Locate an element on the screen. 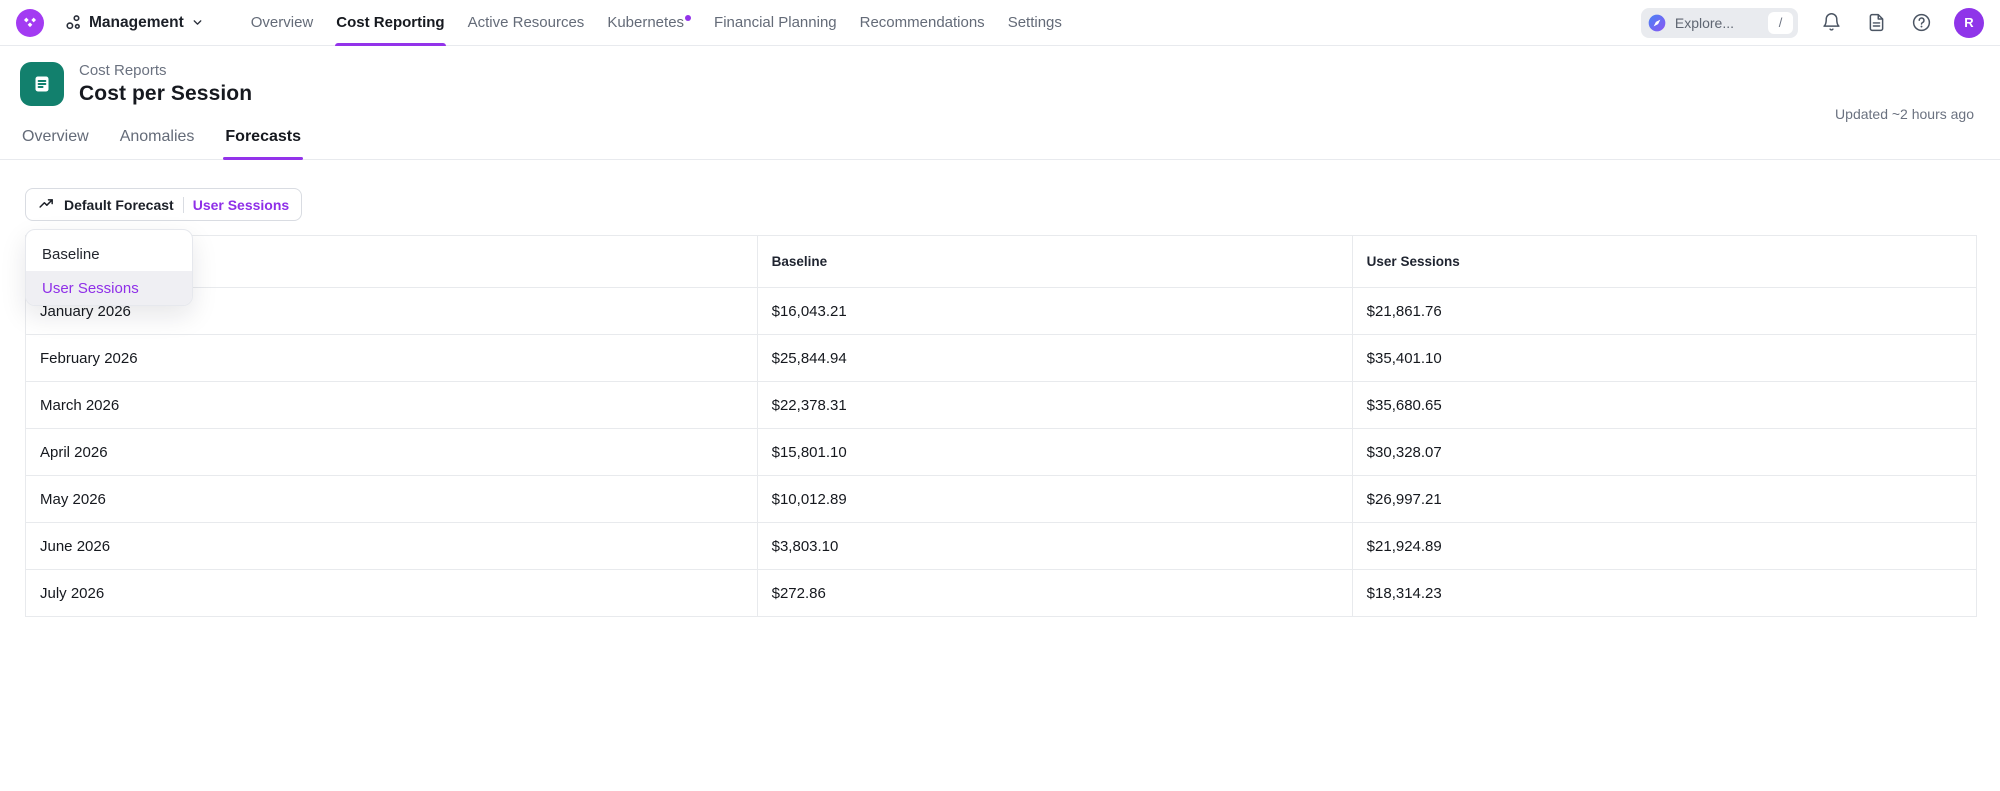 Image resolution: width=2000 pixels, height=791 pixels. vantage-logo is located at coordinates (30, 22).